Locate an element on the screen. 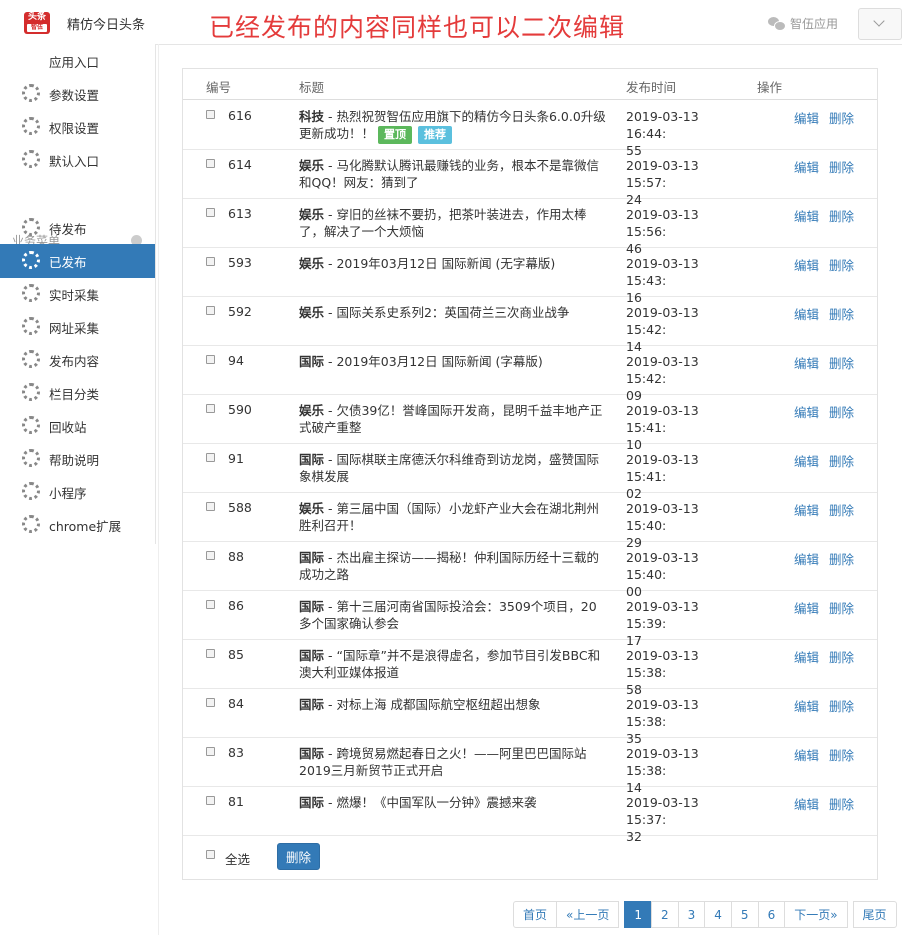  pagination-page: 1 is located at coordinates (638, 914).